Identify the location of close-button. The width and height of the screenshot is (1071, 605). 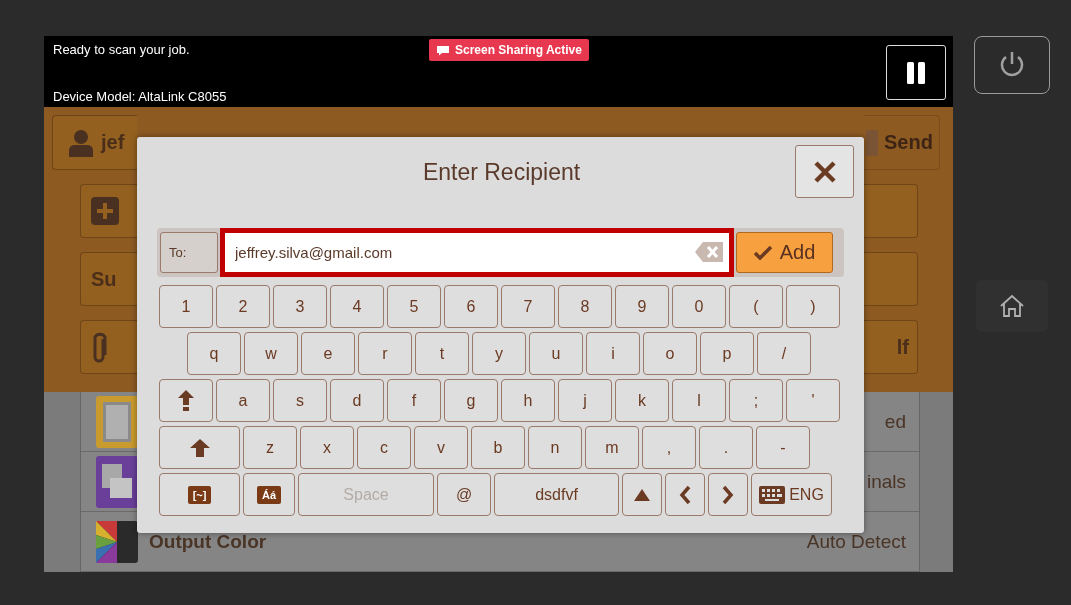
(824, 171).